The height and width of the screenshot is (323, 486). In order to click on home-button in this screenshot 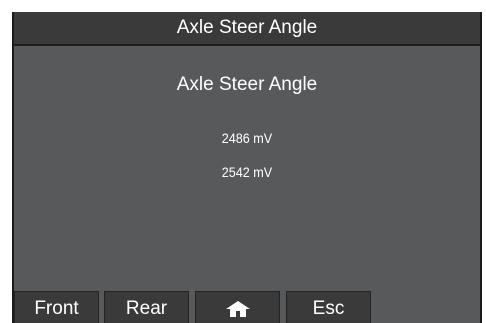, I will do `click(237, 307)`.